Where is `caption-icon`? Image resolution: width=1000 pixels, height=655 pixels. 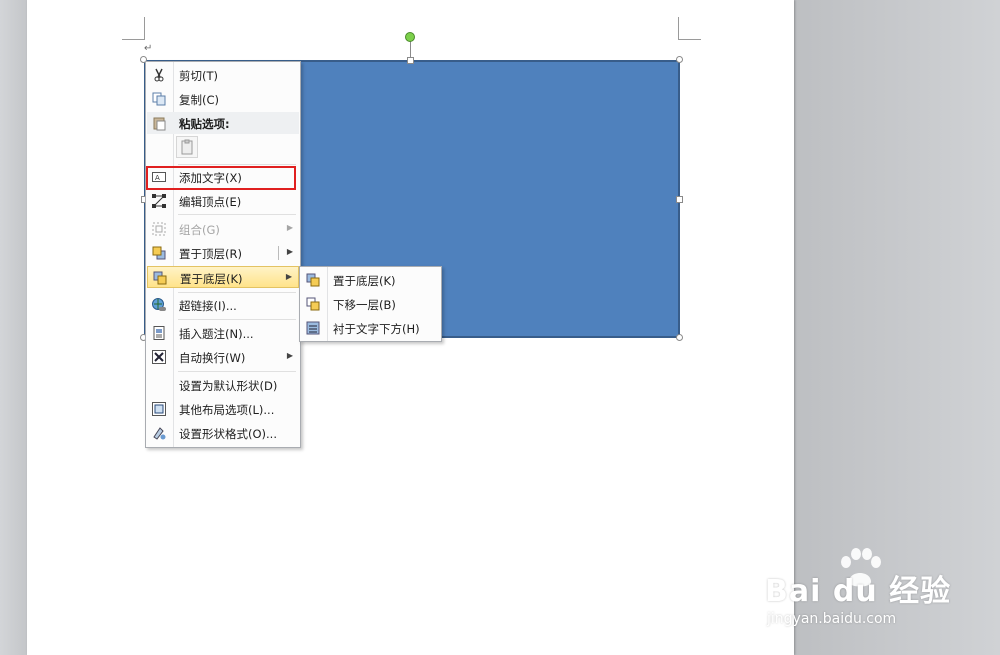 caption-icon is located at coordinates (159, 333).